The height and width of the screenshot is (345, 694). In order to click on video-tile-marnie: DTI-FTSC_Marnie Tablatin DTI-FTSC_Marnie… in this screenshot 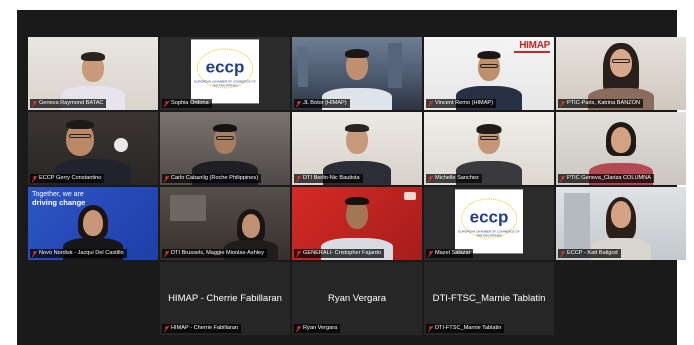, I will do `click(489, 298)`.